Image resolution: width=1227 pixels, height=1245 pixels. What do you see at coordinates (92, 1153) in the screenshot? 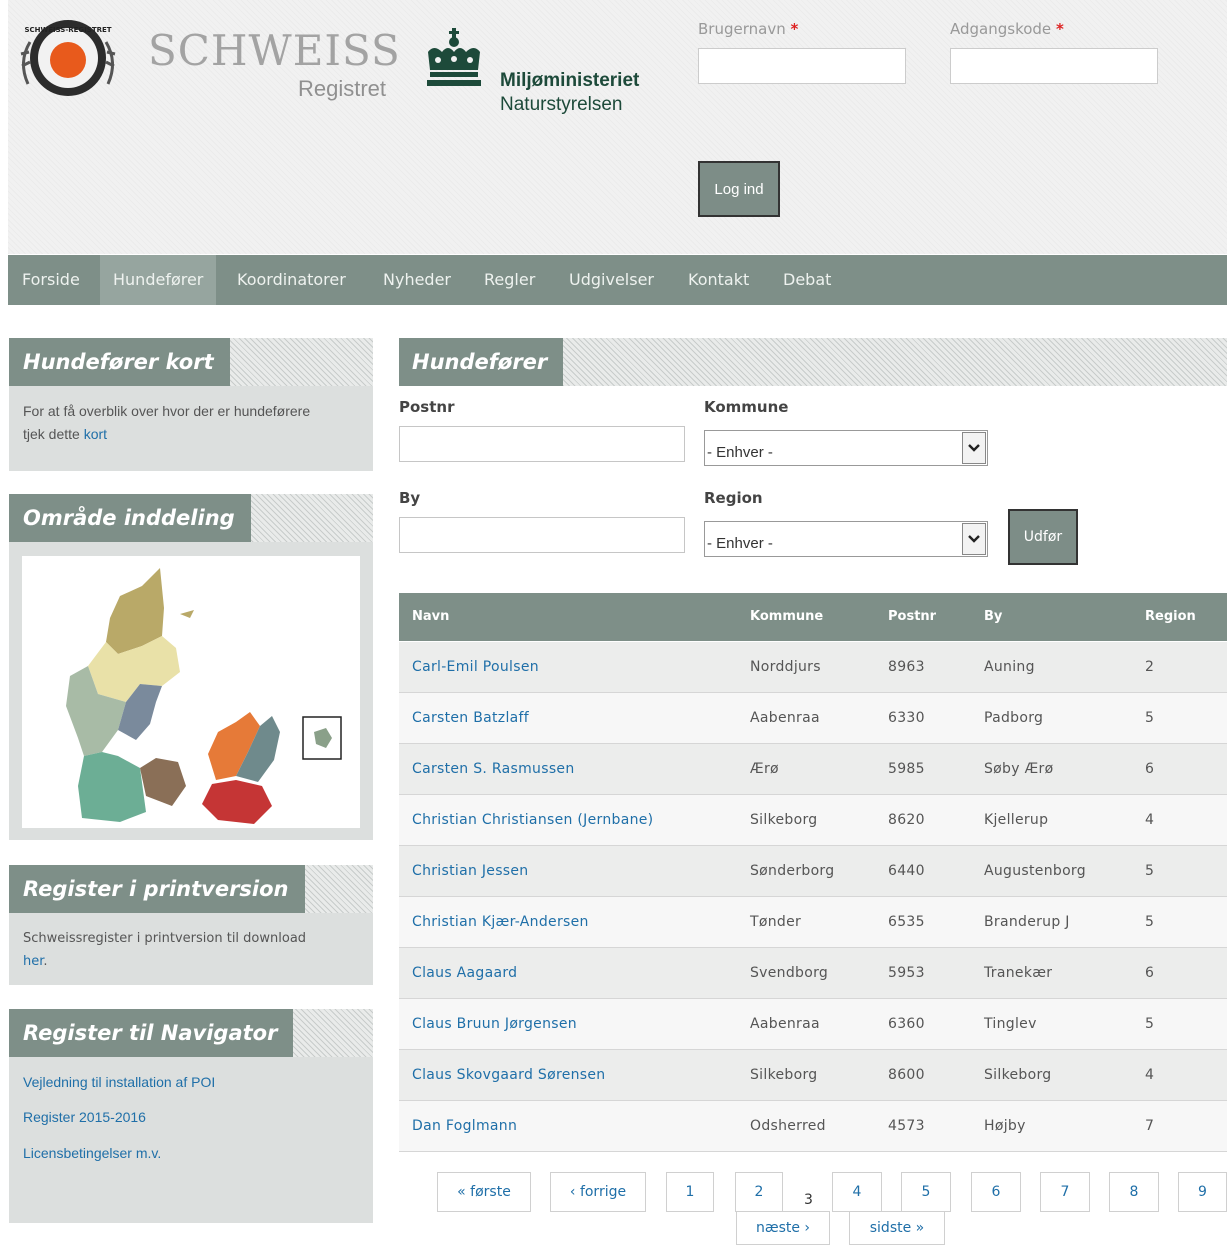
I see `license-link: Licensbetingelser m.v.` at bounding box center [92, 1153].